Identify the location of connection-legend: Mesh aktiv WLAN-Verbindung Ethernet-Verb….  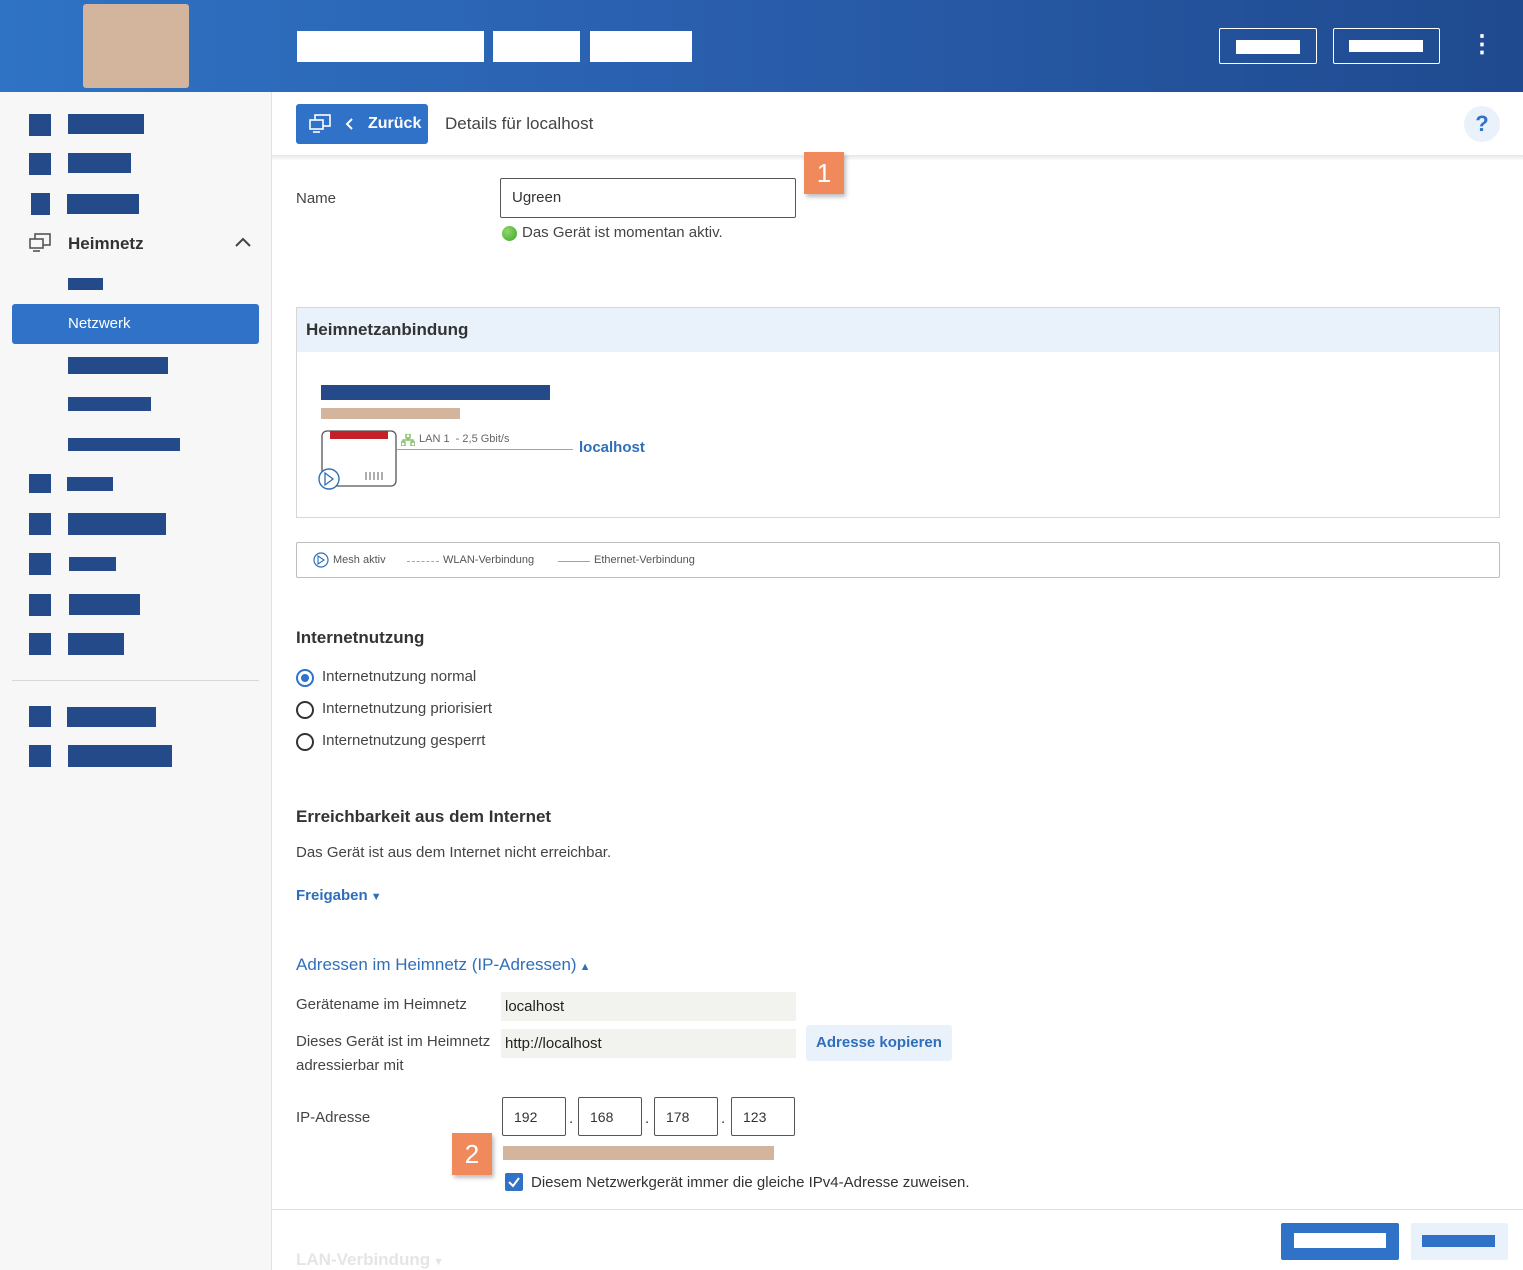
(898, 560).